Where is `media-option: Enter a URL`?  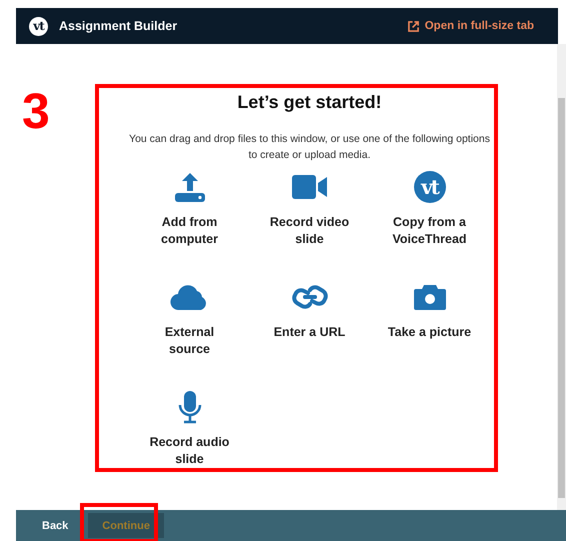 media-option: Enter a URL is located at coordinates (310, 334).